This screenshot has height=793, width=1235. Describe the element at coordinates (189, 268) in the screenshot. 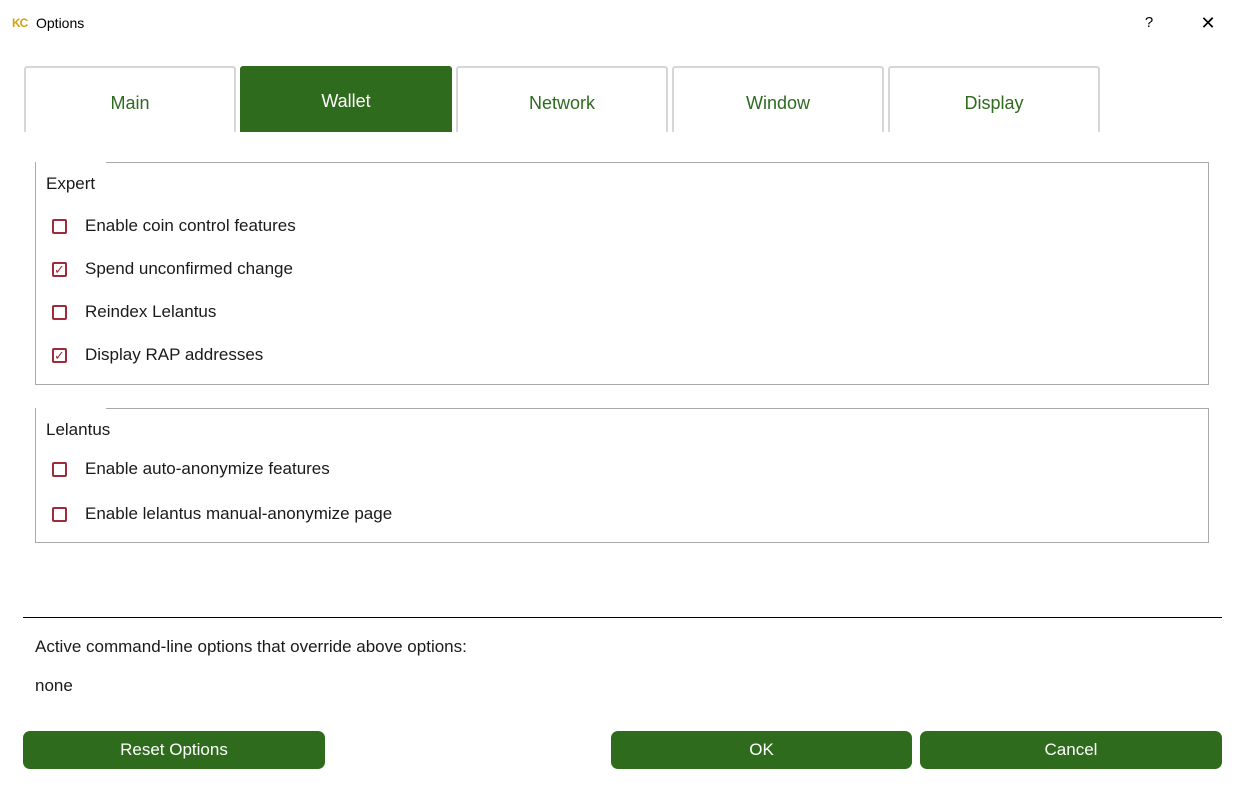

I see `checkbox-label: Spend unconfirmed change` at that location.